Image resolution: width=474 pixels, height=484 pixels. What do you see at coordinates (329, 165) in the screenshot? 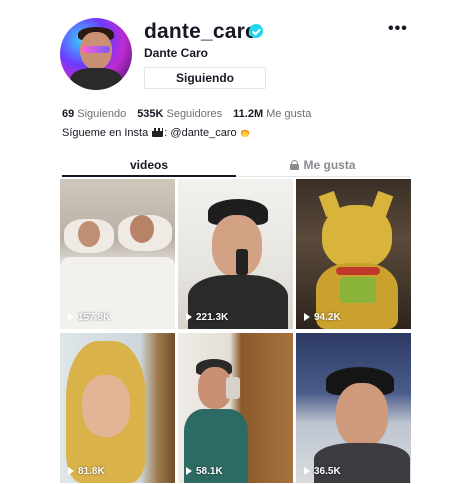
I see `tab-likes-label: Me gusta` at bounding box center [329, 165].